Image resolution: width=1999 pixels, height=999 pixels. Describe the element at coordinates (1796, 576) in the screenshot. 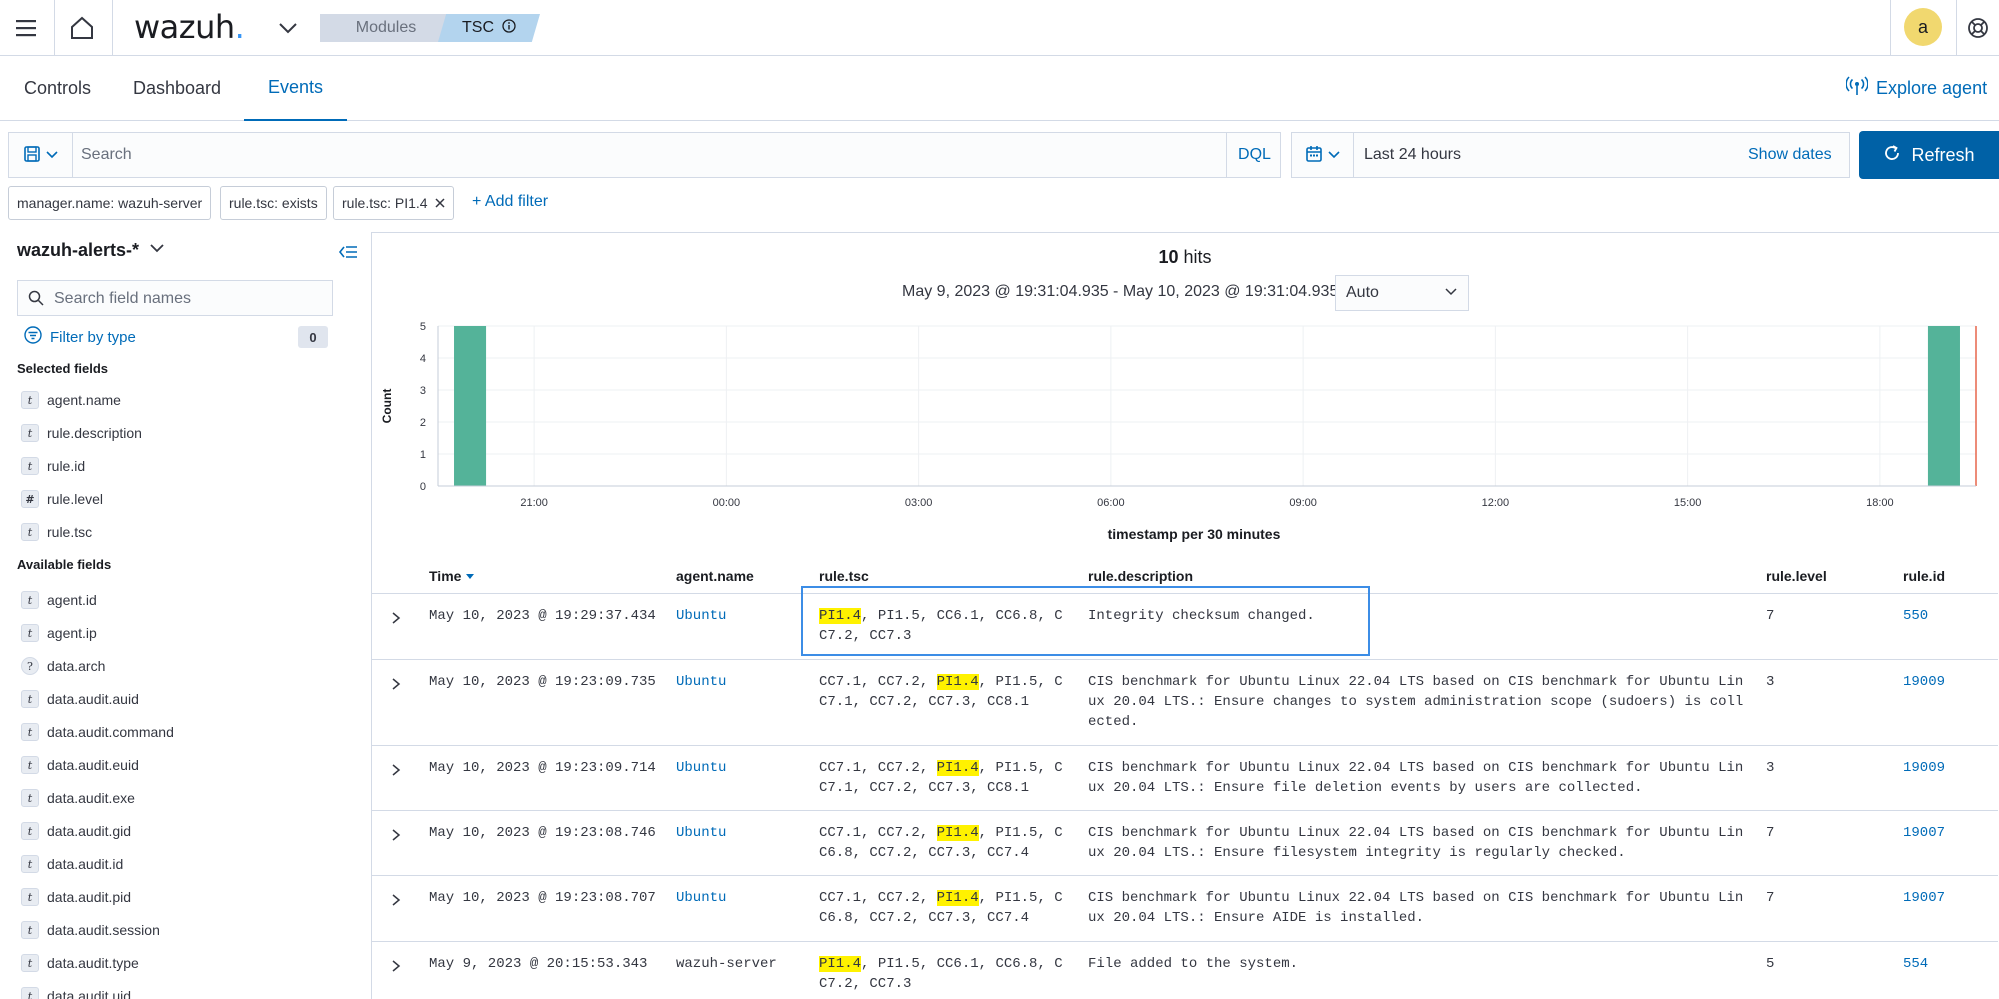

I see `column-header-rule-level: rule.level` at that location.